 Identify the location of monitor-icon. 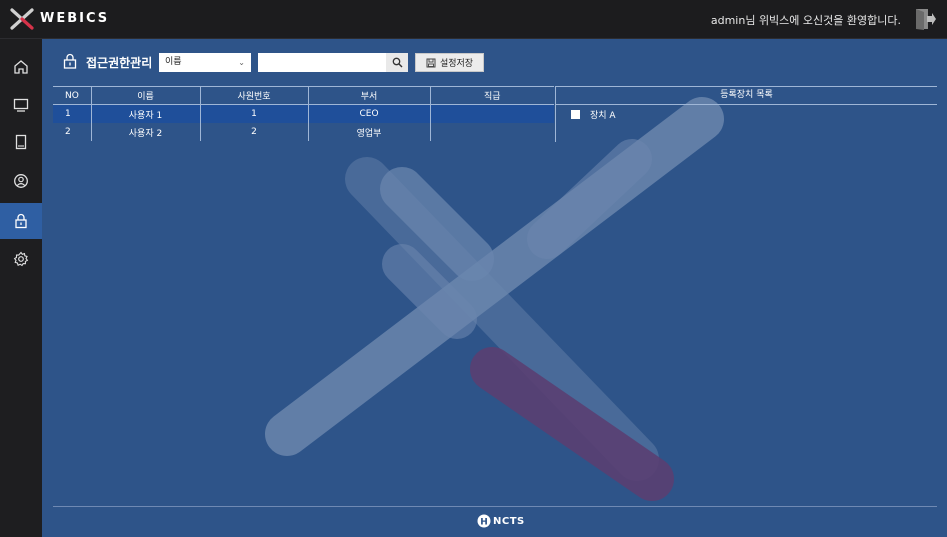
(21, 105).